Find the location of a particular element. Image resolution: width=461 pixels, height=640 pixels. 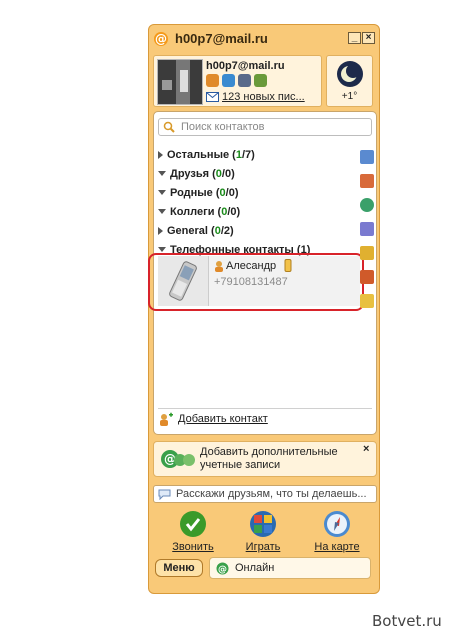

video-icon is located at coordinates (260, 80).